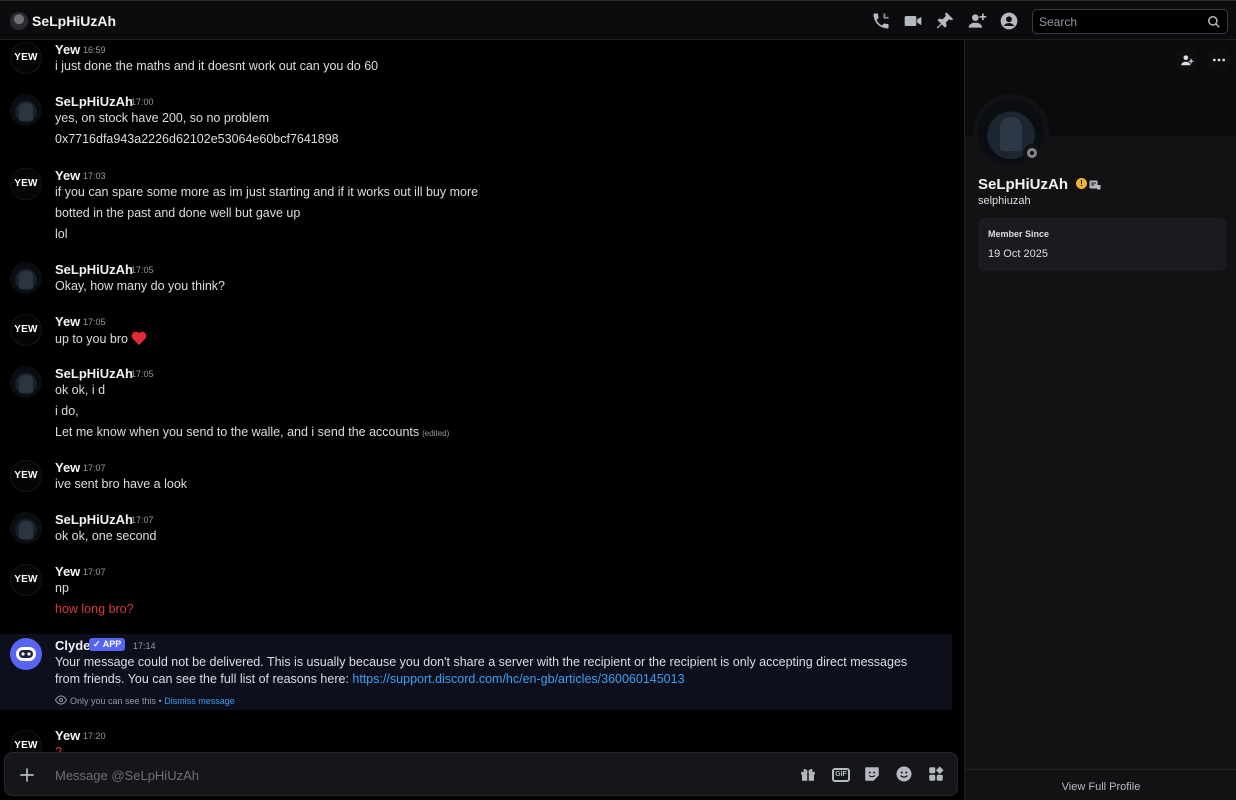  I want to click on plus-icon, so click(27, 775).